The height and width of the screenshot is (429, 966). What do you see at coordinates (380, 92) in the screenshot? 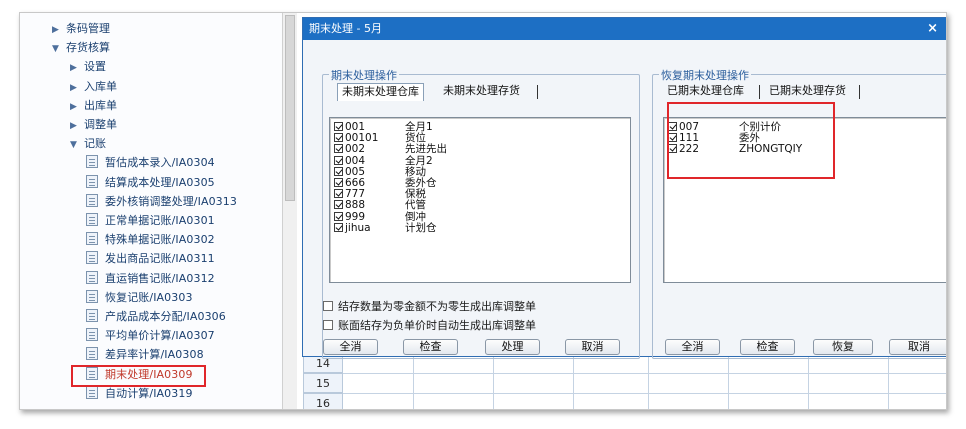
I see `tab-unprocessed-warehouse: 未期末处理仓库` at bounding box center [380, 92].